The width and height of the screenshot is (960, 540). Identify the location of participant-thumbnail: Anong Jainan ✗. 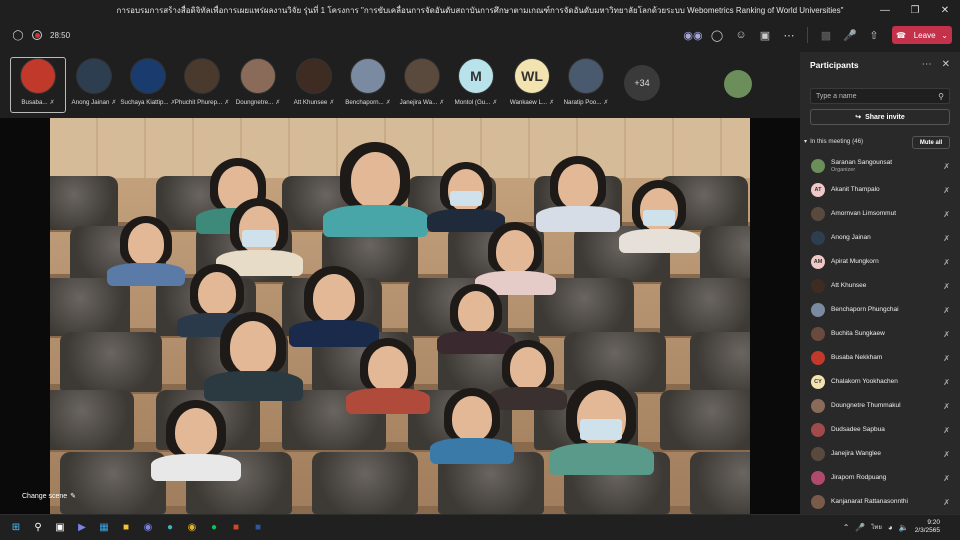
(94, 84).